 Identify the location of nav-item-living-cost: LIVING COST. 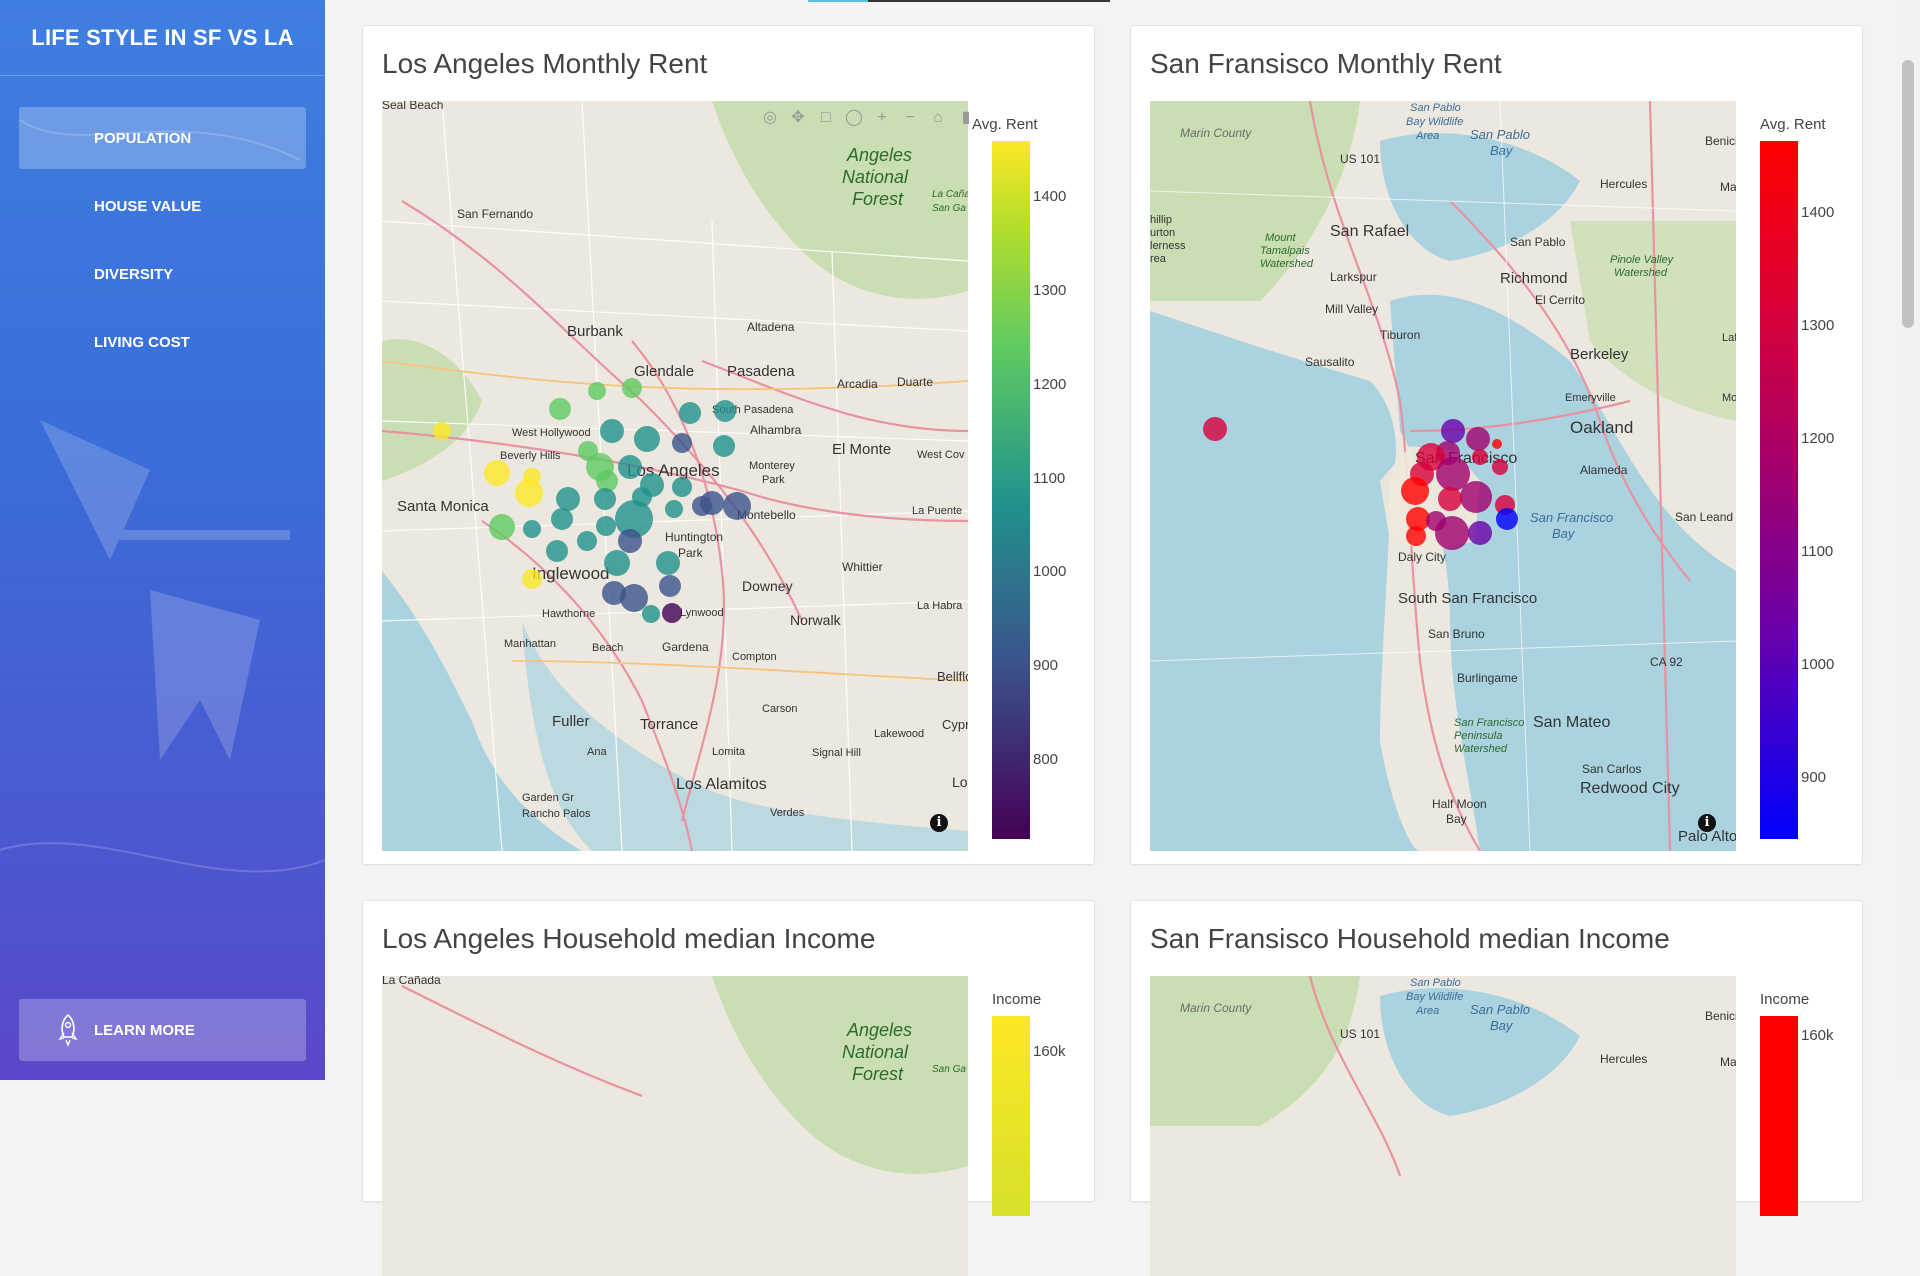
(162, 342).